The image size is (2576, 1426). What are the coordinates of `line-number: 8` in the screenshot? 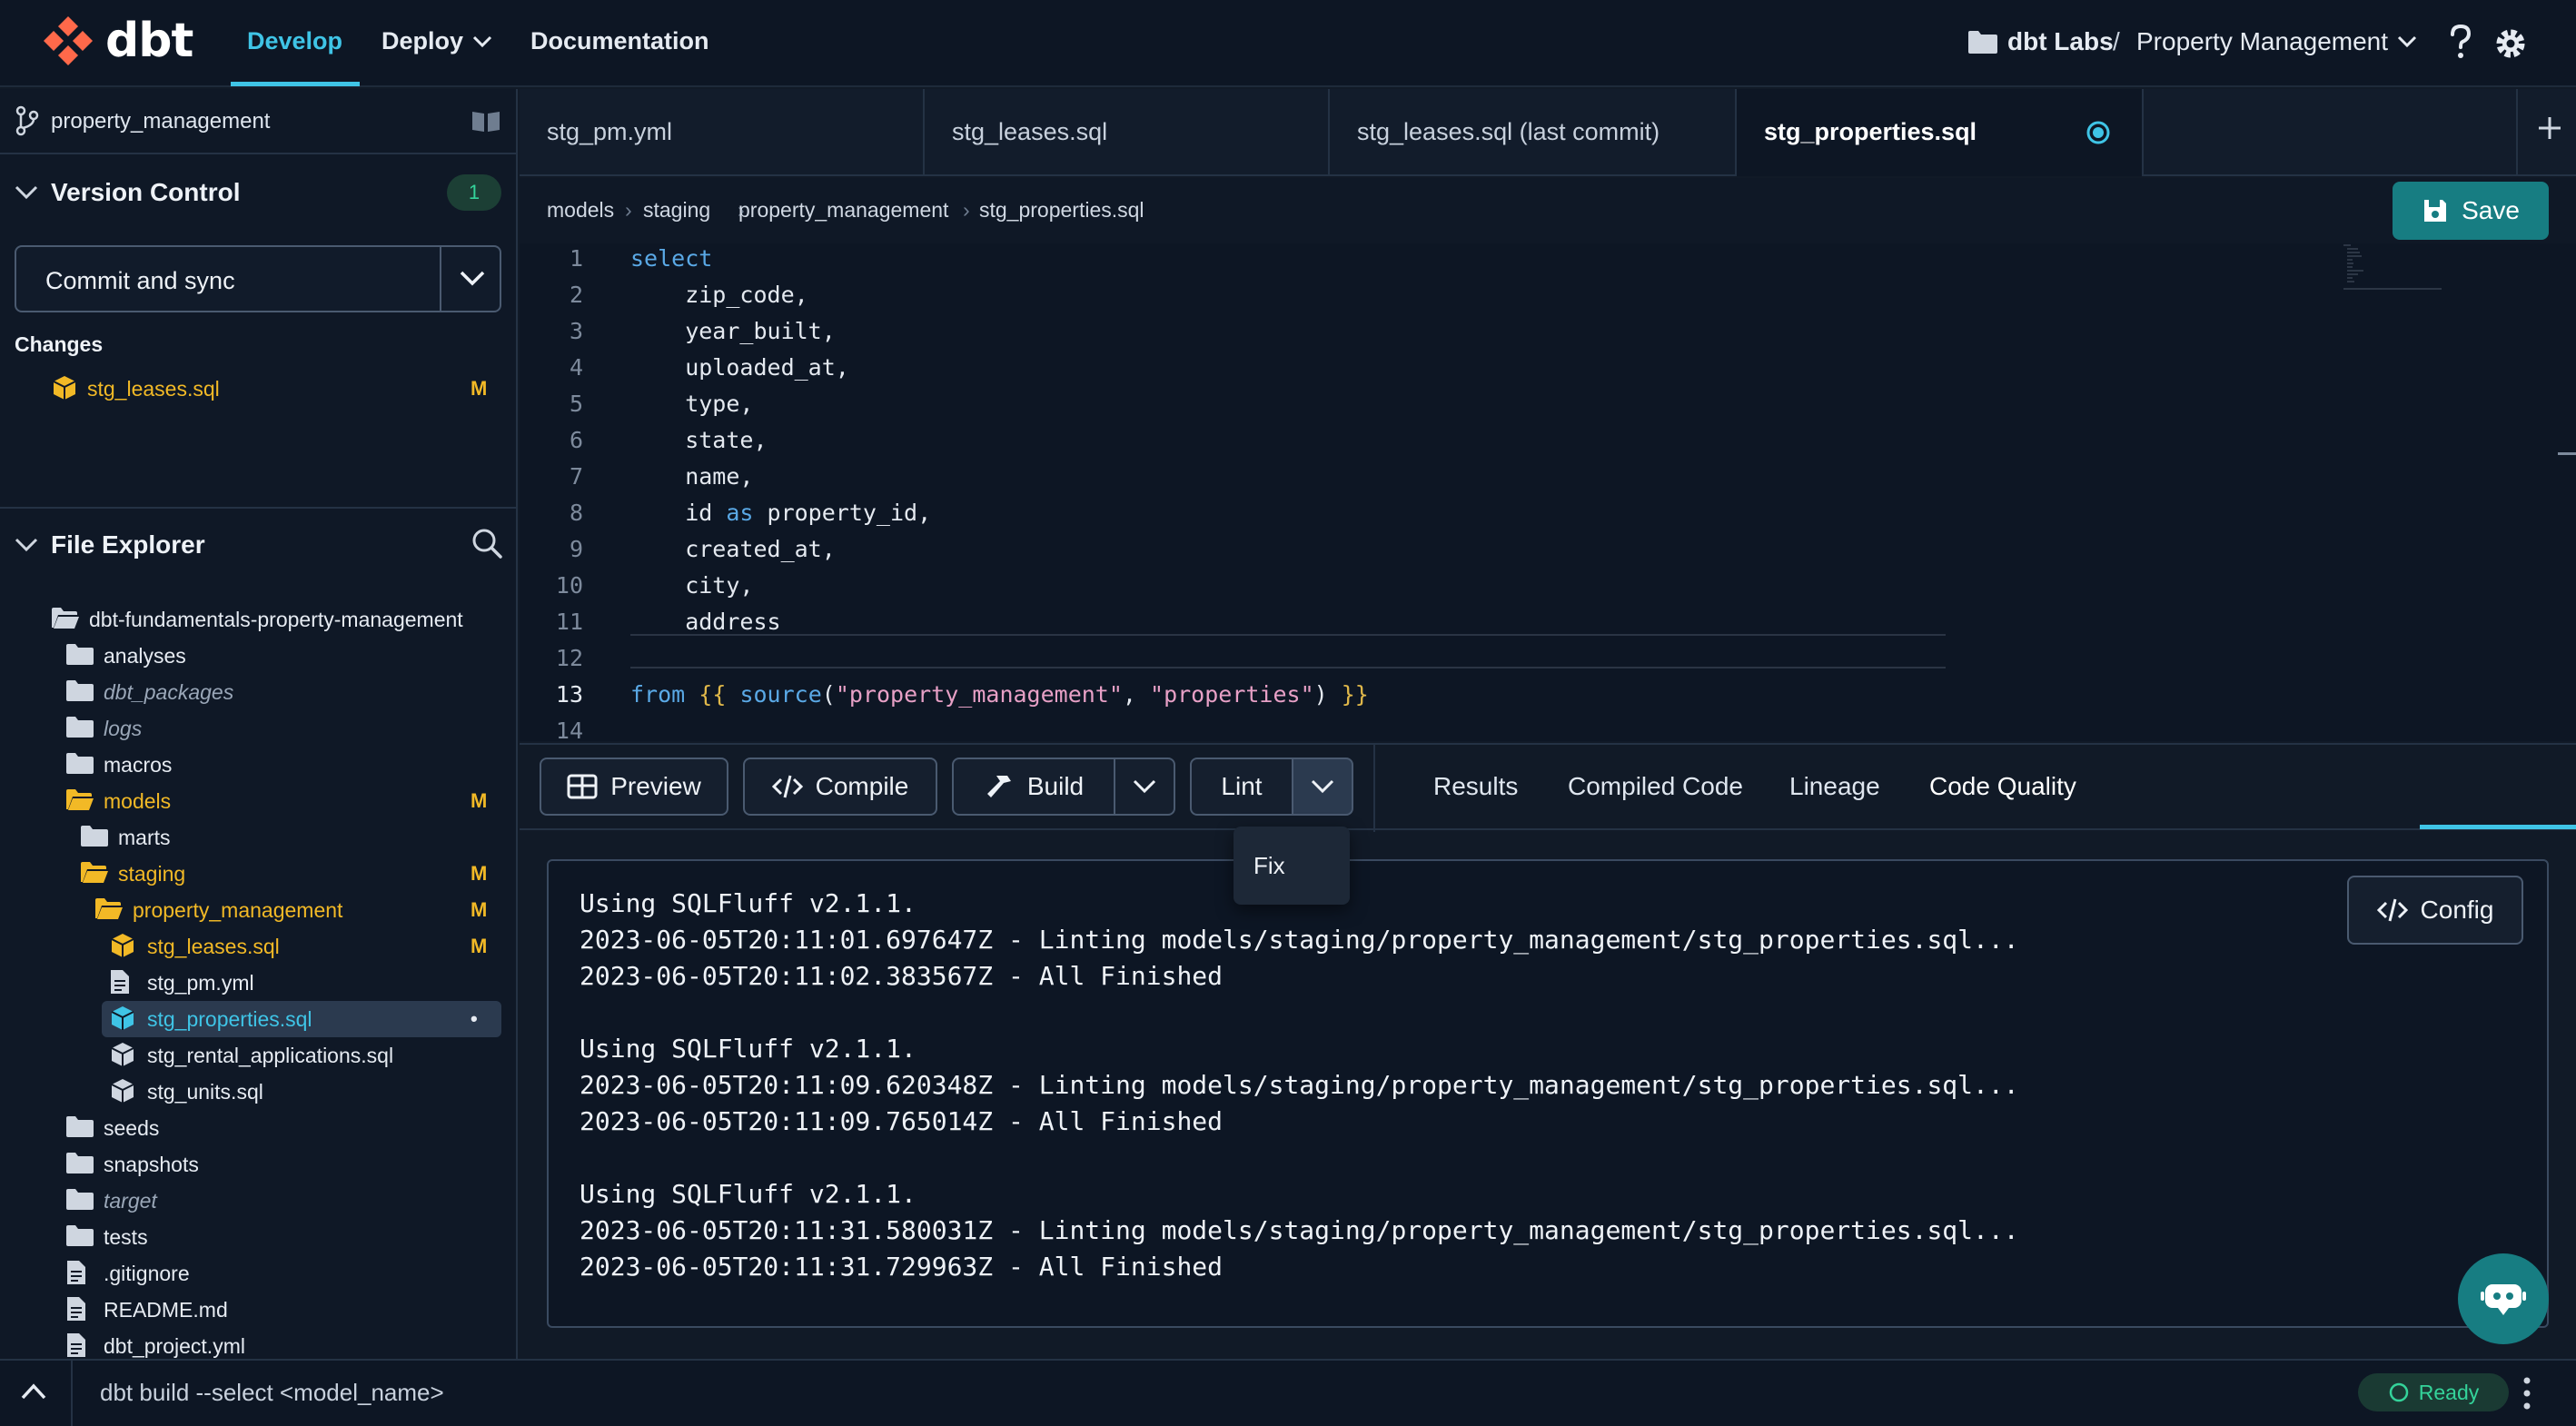 It's located at (576, 513).